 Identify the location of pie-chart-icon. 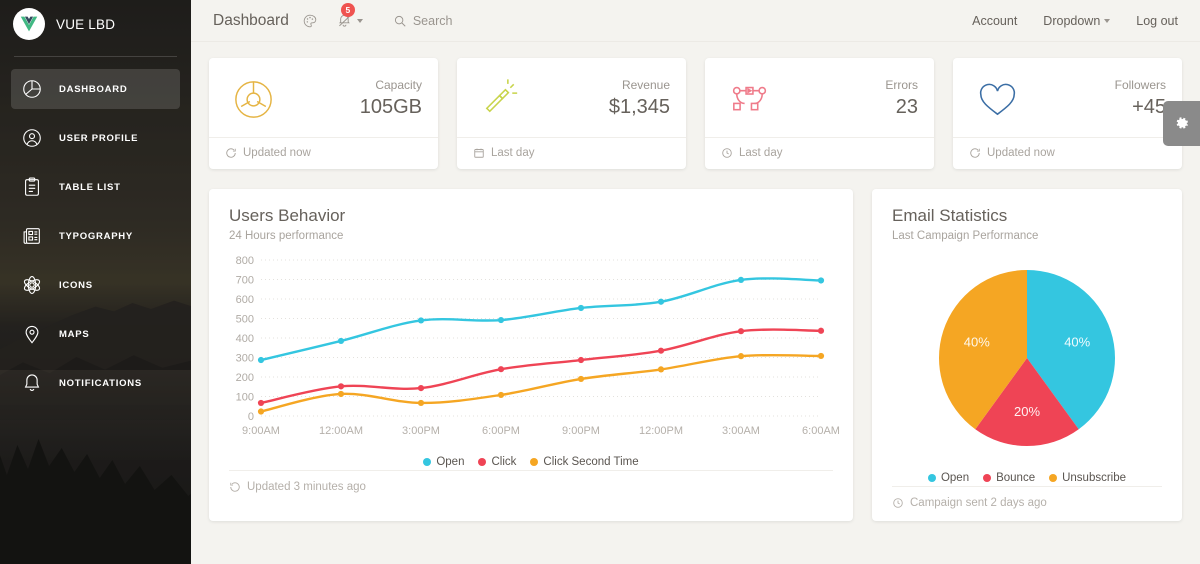
(32, 89).